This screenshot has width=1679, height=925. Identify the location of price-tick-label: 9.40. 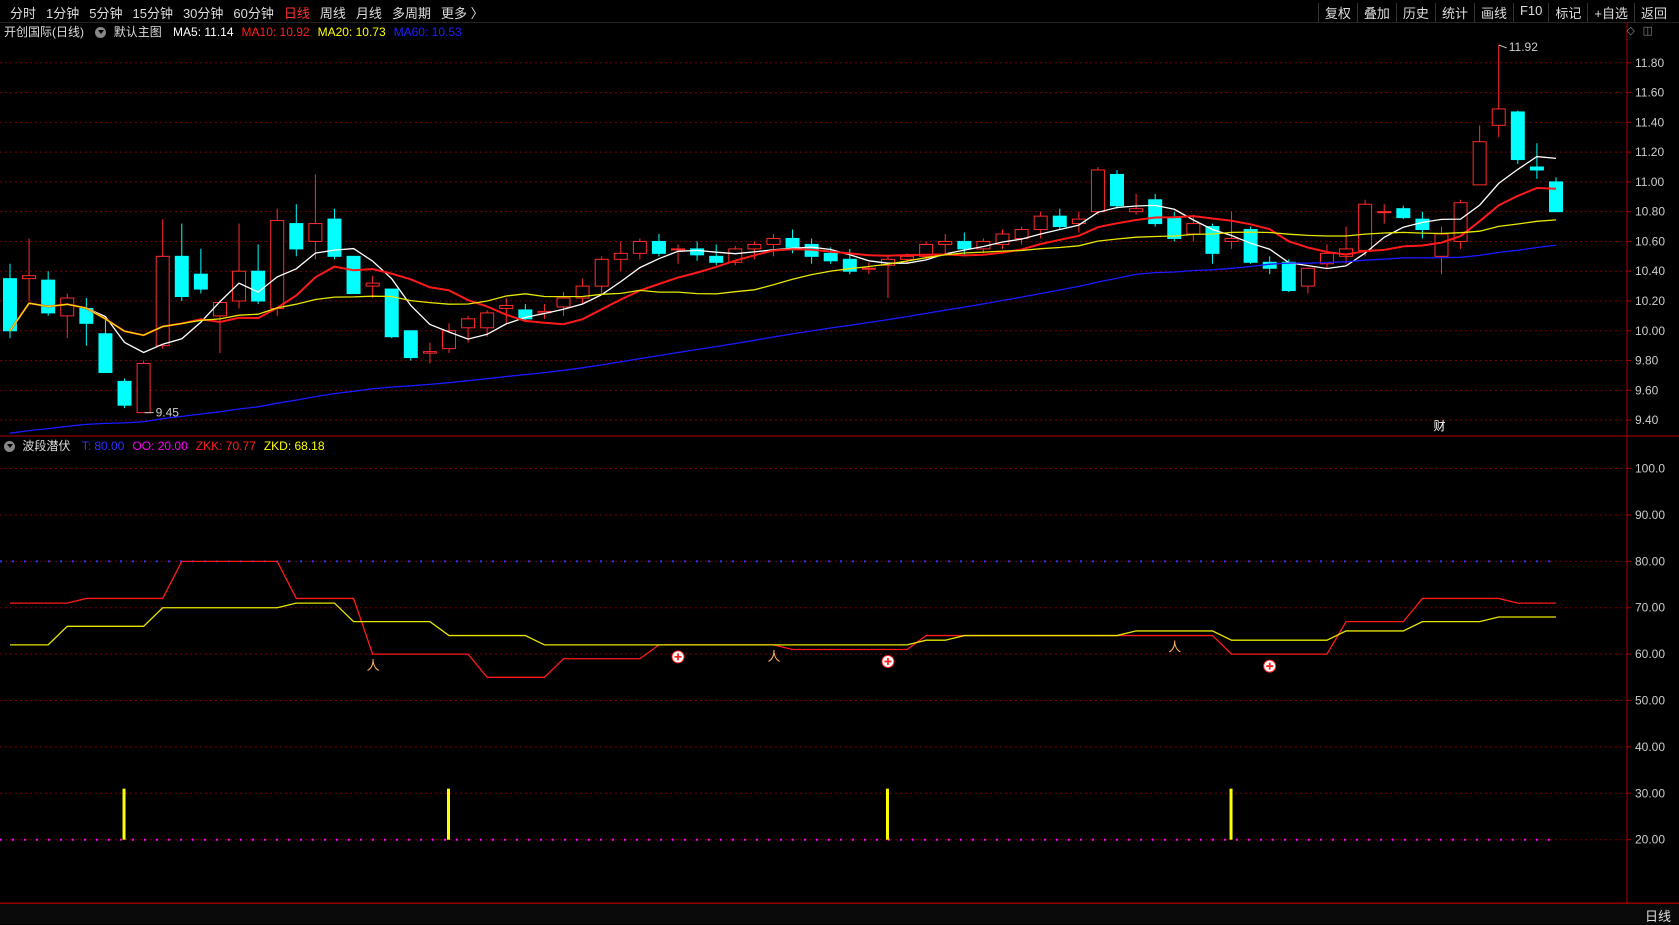
(1647, 420).